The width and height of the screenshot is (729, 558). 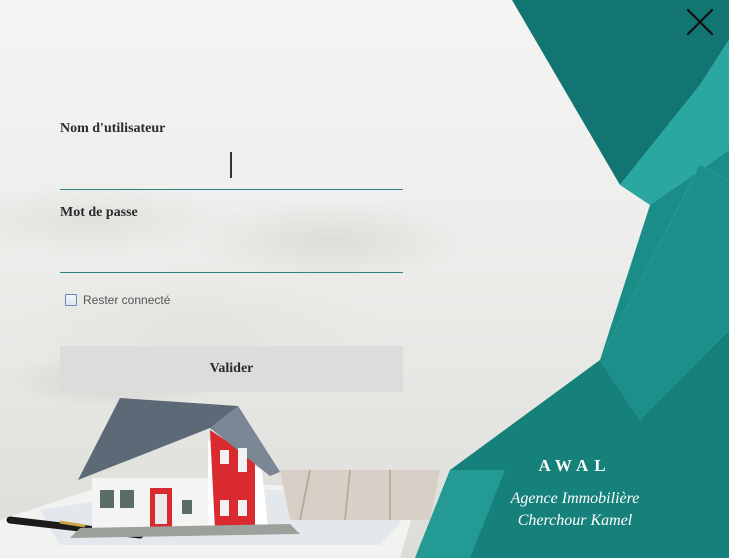 What do you see at coordinates (231, 259) in the screenshot?
I see `password-input` at bounding box center [231, 259].